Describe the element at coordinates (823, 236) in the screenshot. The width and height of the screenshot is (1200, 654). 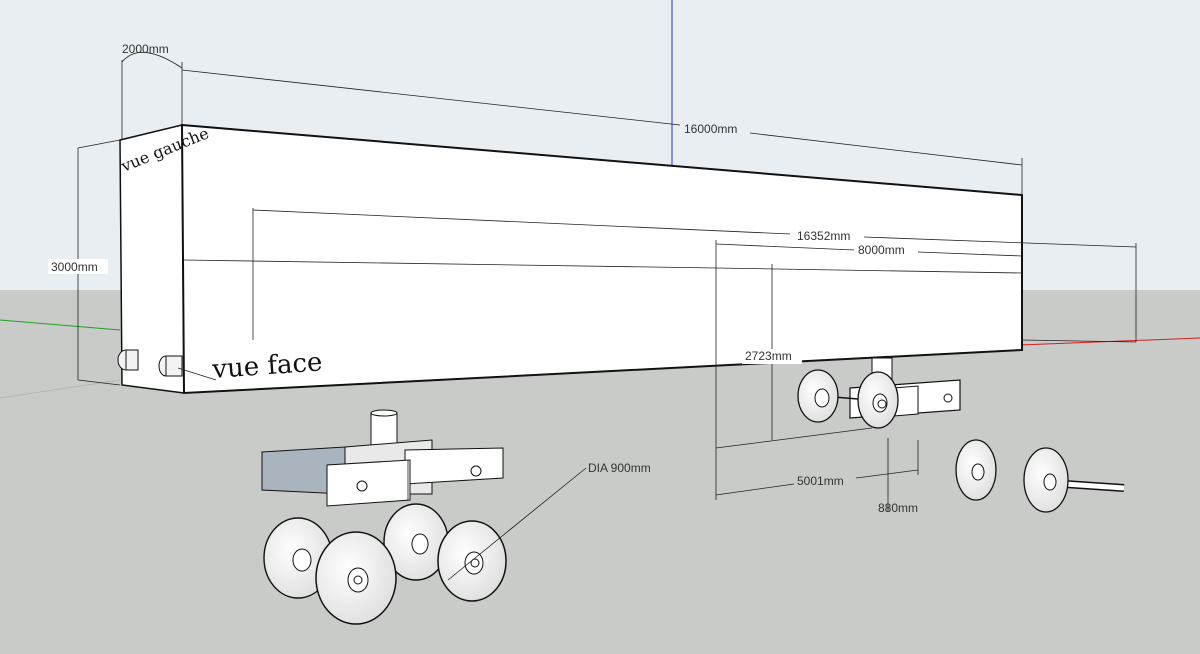
I see `dim-16352-text: 16352mm` at that location.